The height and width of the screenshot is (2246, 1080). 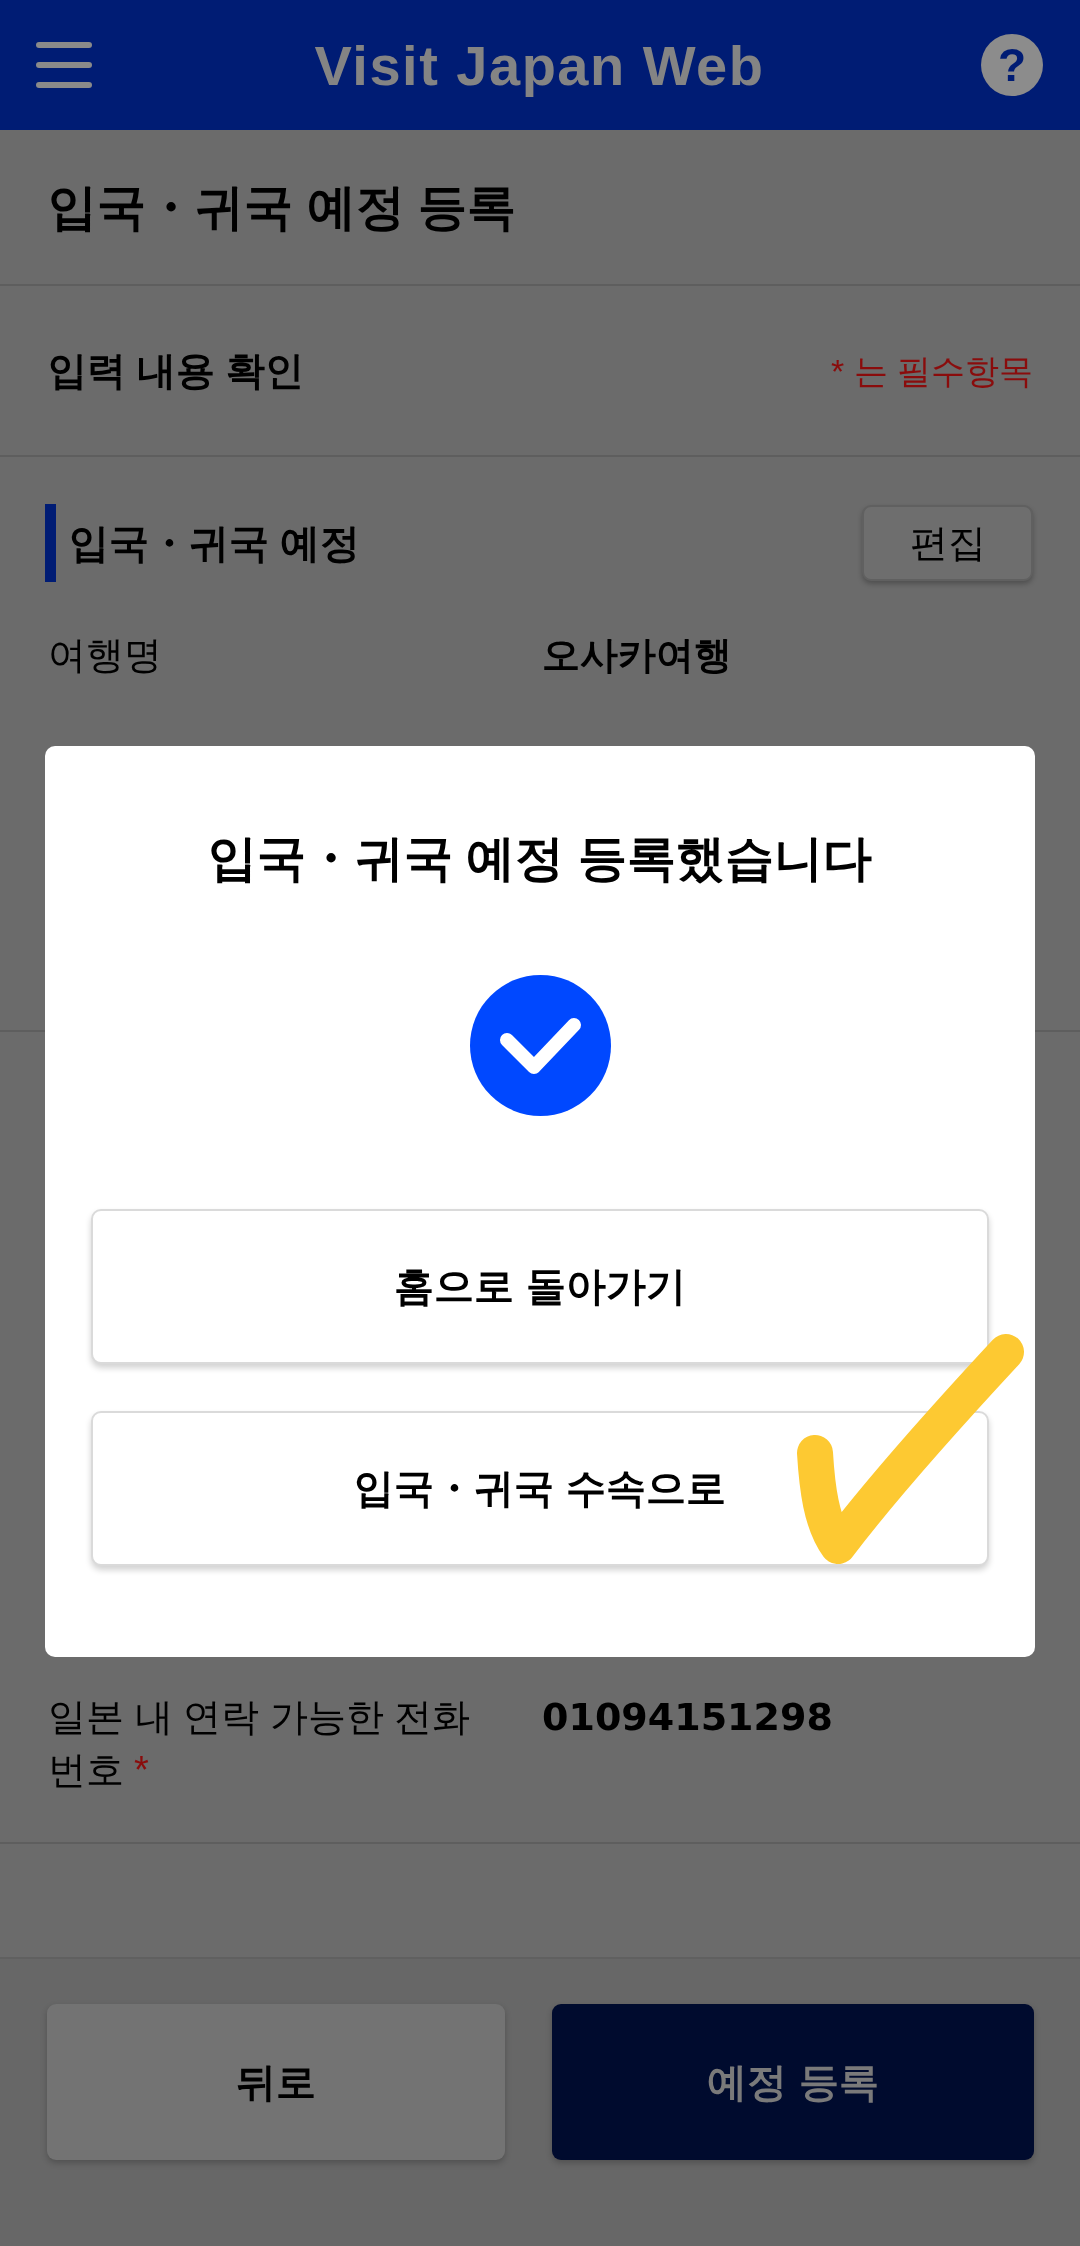 I want to click on field-value: 오사카여행, so click(x=637, y=655).